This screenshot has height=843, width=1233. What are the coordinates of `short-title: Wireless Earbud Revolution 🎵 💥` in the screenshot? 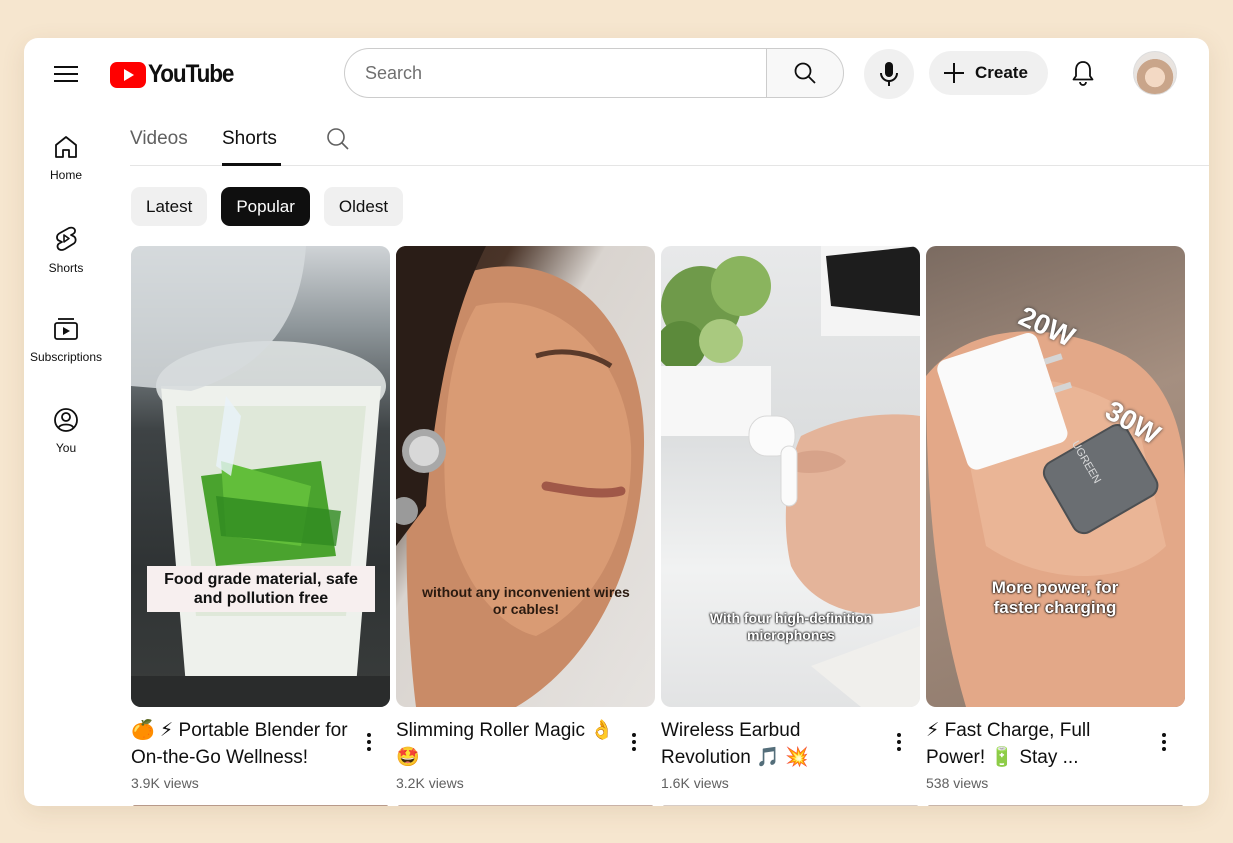 It's located at (772, 744).